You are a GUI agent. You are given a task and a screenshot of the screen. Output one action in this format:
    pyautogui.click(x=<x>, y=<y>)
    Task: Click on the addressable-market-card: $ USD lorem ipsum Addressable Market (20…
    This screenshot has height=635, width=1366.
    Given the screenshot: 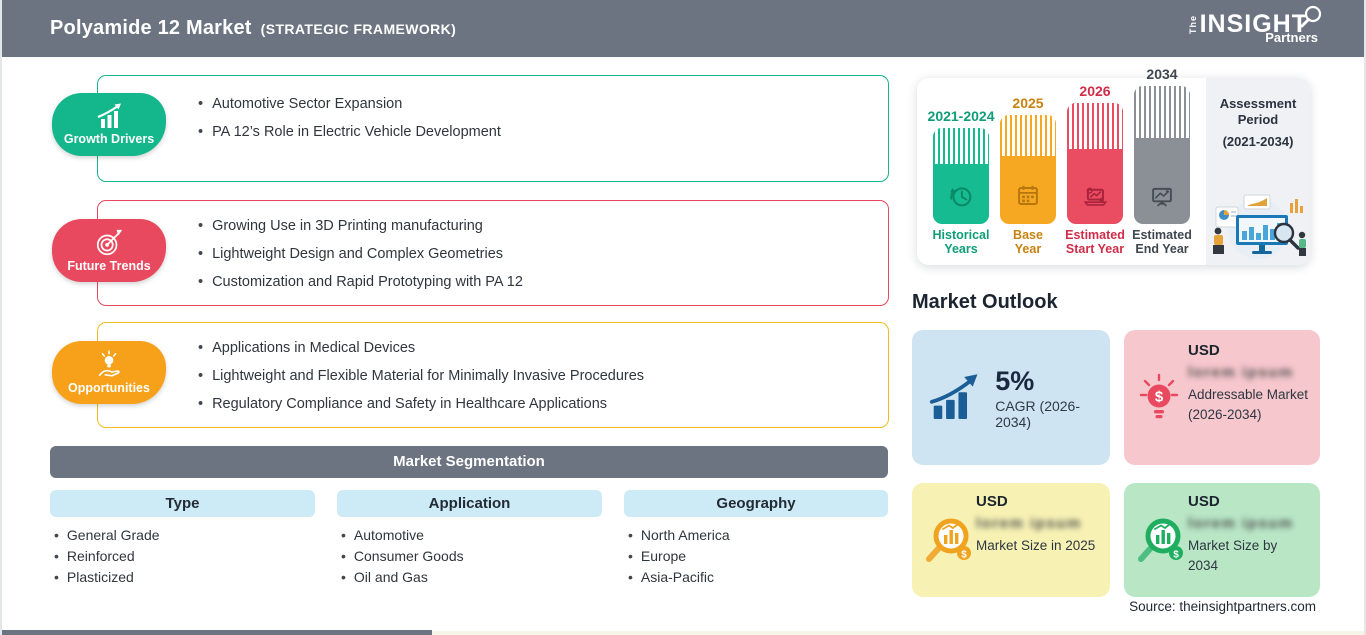 What is the action you would take?
    pyautogui.click(x=1222, y=397)
    